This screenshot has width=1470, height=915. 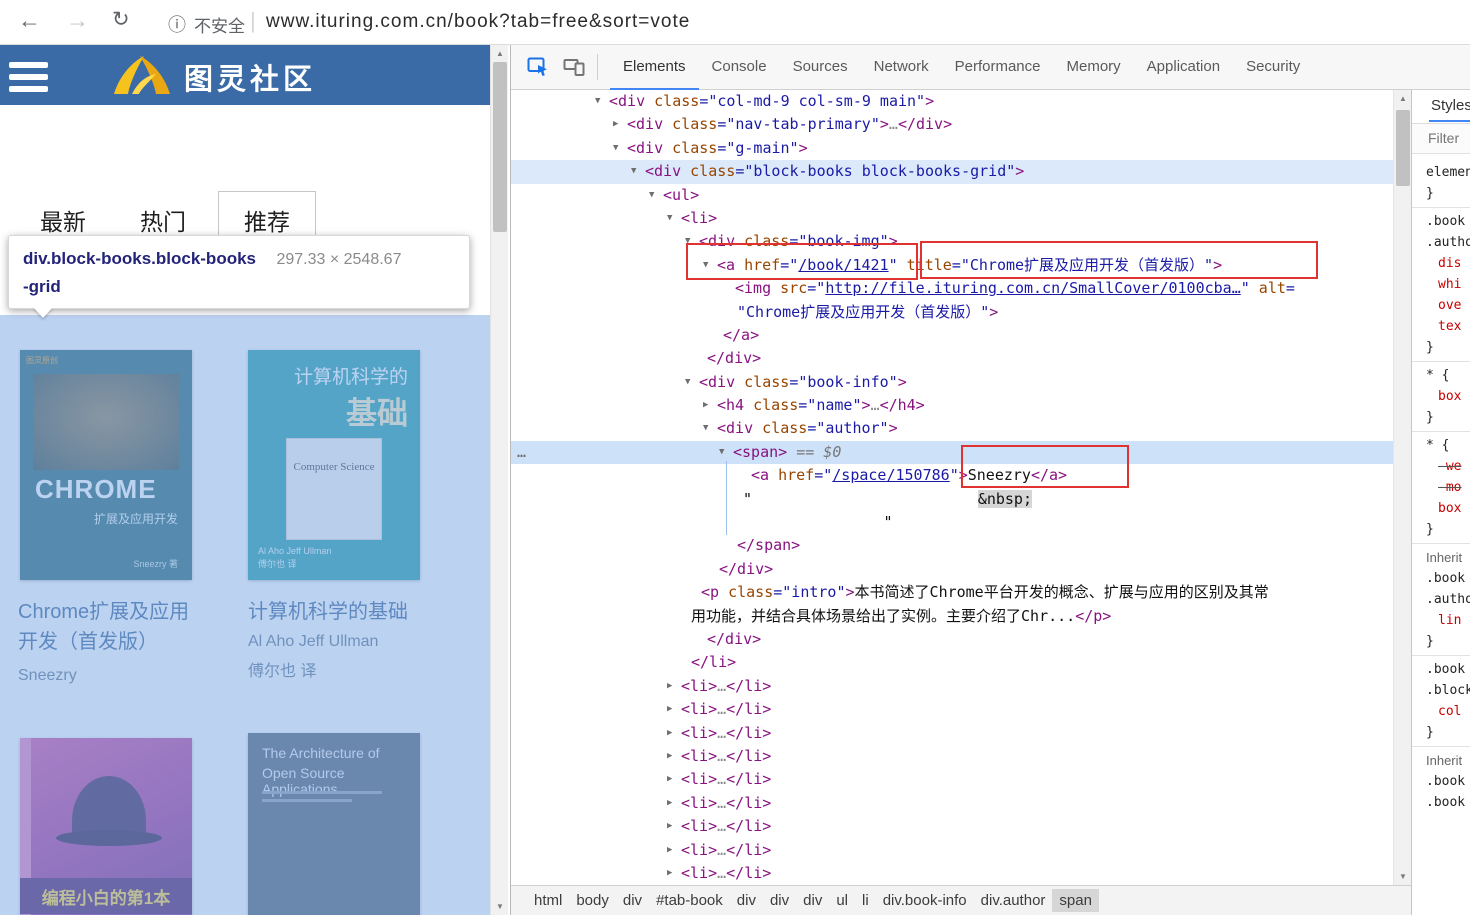 What do you see at coordinates (499, 480) in the screenshot?
I see `page-scrollbar: ▲ ▼` at bounding box center [499, 480].